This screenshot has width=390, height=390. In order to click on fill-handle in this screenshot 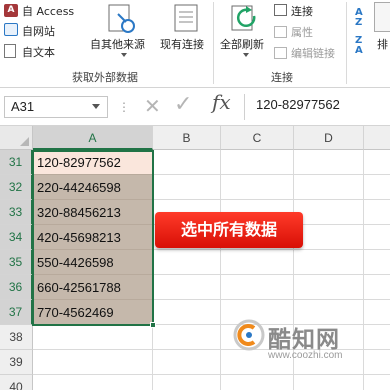, I will do `click(153, 325)`.